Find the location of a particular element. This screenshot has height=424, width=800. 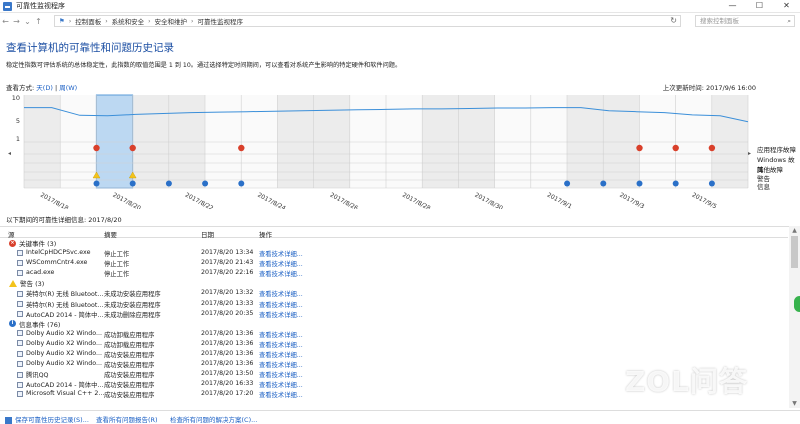

group-label: 警告 (3) is located at coordinates (32, 284).